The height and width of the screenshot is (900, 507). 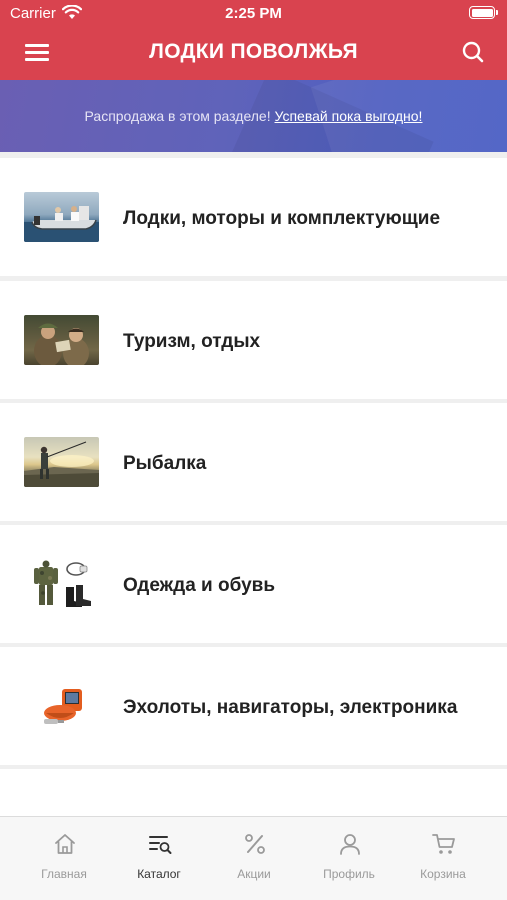 I want to click on app-header: Carrier 2:25 PM ЛОДКИ ПОВОЛЖЬЯ, so click(x=253, y=40).